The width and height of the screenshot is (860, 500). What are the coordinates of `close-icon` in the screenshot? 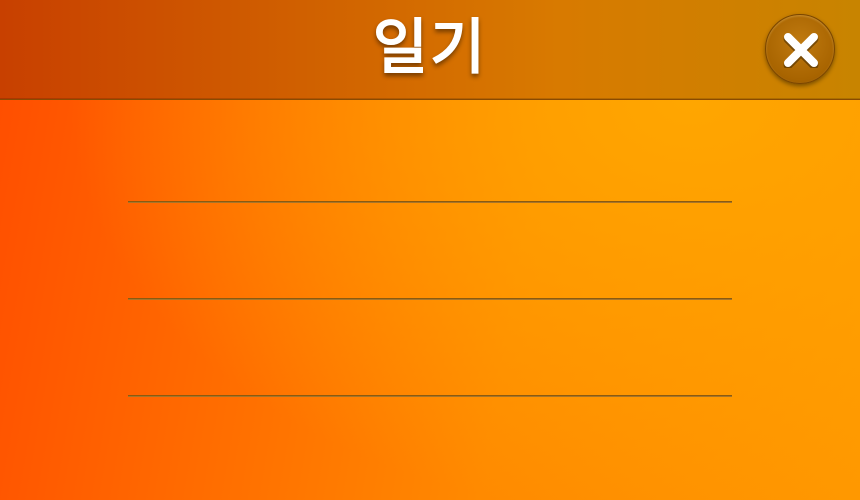 It's located at (801, 50).